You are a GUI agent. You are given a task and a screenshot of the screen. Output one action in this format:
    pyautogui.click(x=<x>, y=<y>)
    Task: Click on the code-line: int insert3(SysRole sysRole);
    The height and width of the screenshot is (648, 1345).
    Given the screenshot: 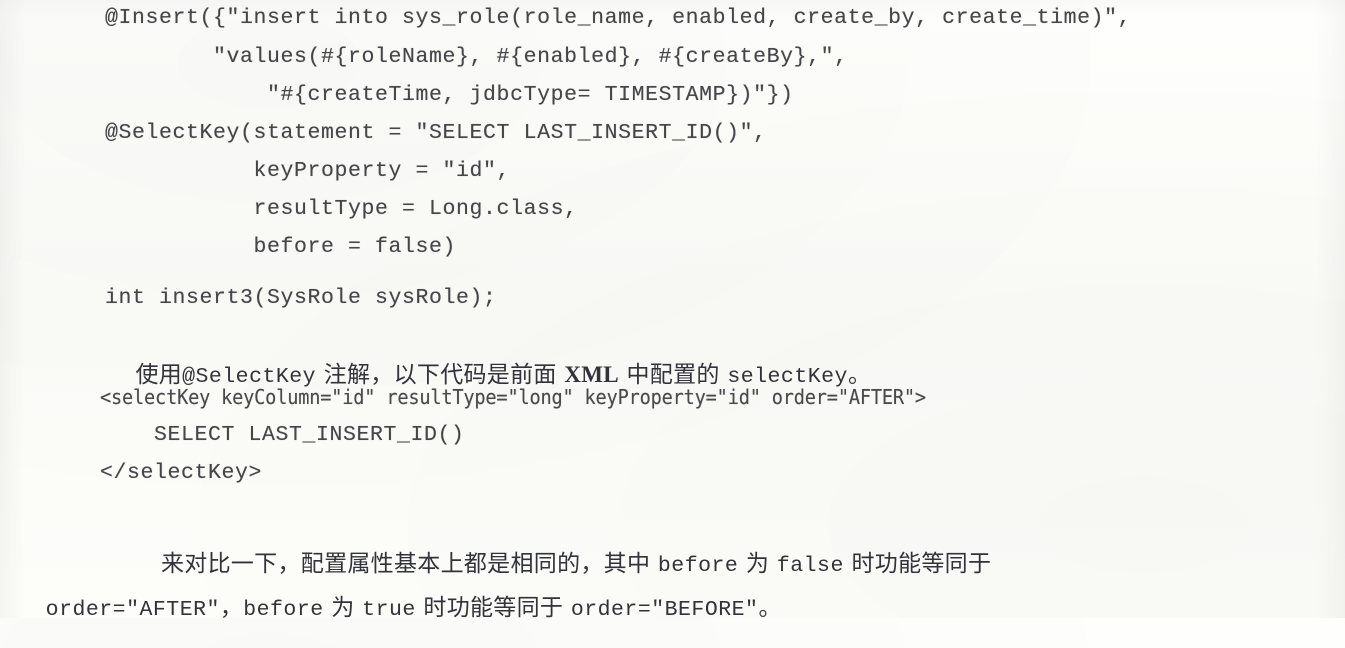 What is the action you would take?
    pyautogui.click(x=301, y=298)
    